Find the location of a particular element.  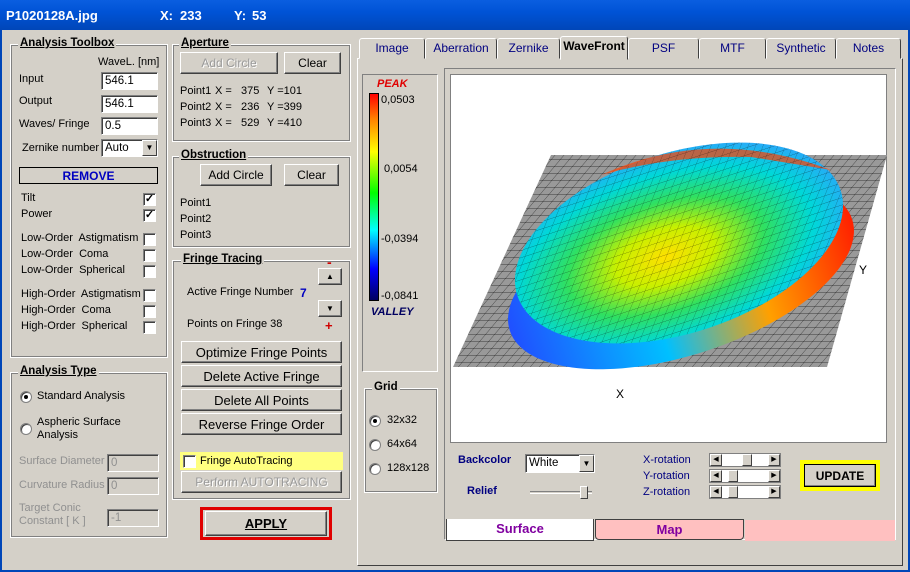

x-axis-label: X is located at coordinates (620, 394).